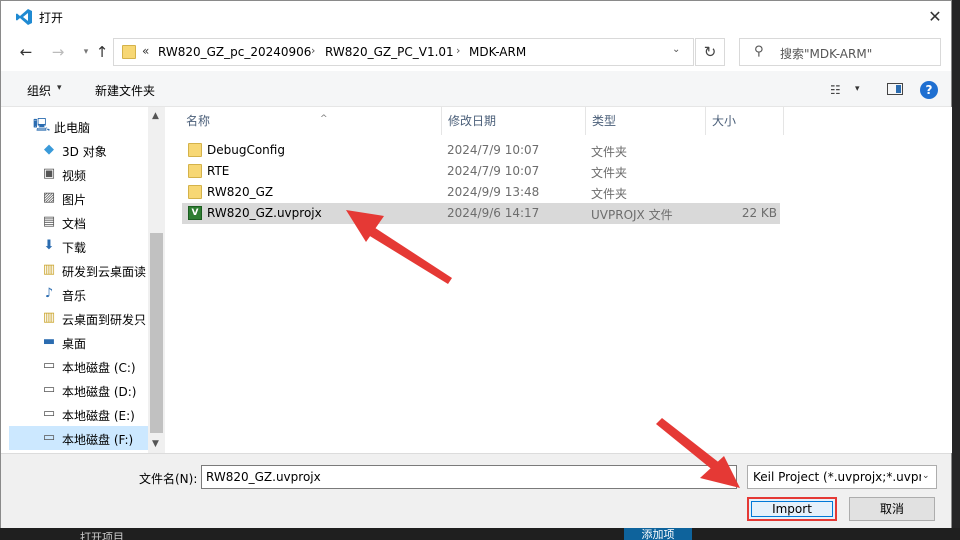 The width and height of the screenshot is (960, 540). I want to click on sidebar-item-desktop: ▬ 桌面, so click(79, 342).